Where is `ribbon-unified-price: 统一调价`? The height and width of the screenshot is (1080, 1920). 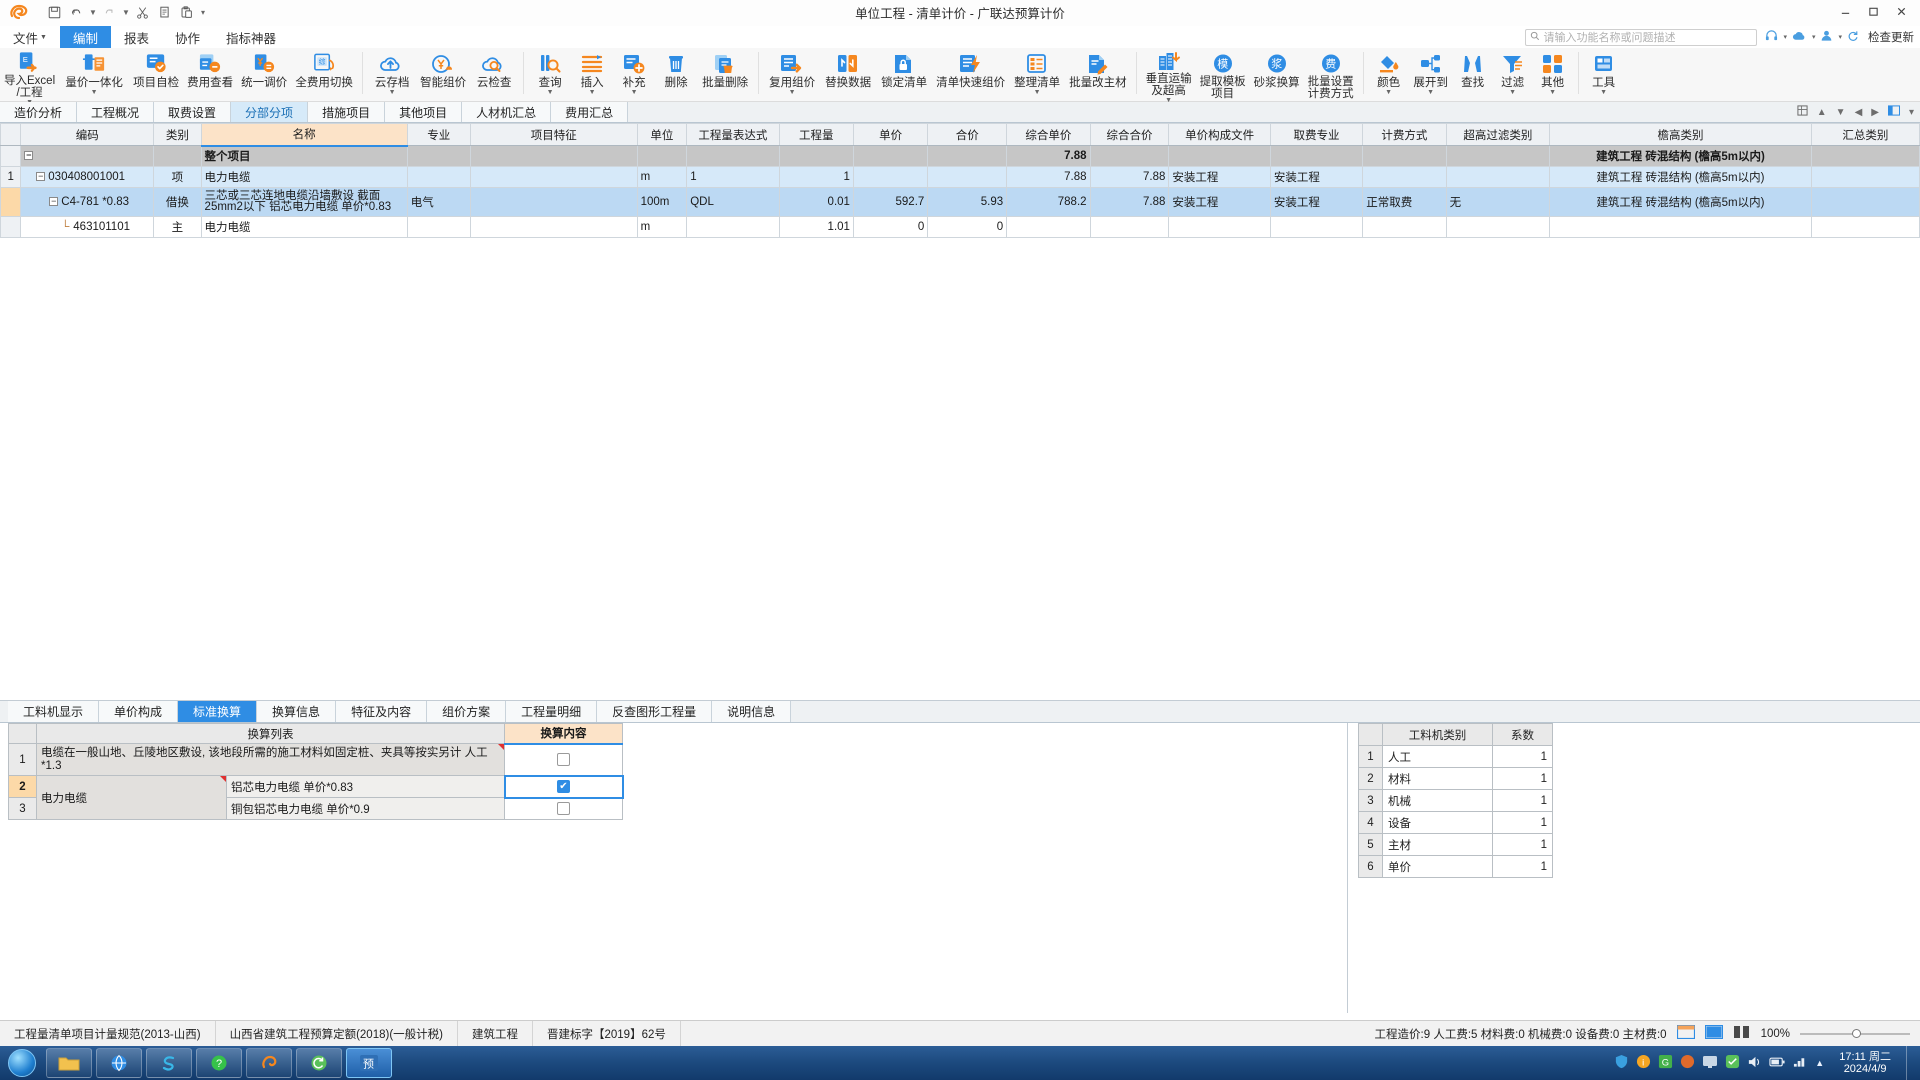 ribbon-unified-price: 统一调价 is located at coordinates (264, 75).